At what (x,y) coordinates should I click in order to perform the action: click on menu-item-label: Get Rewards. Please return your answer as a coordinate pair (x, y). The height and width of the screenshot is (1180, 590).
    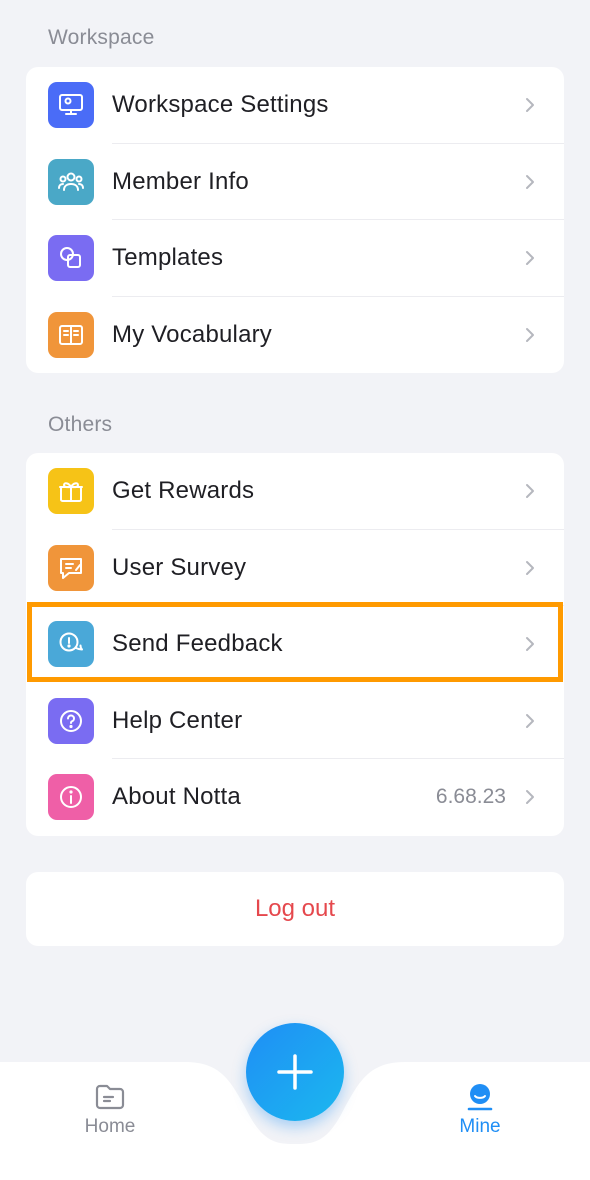
    Looking at the image, I should click on (183, 491).